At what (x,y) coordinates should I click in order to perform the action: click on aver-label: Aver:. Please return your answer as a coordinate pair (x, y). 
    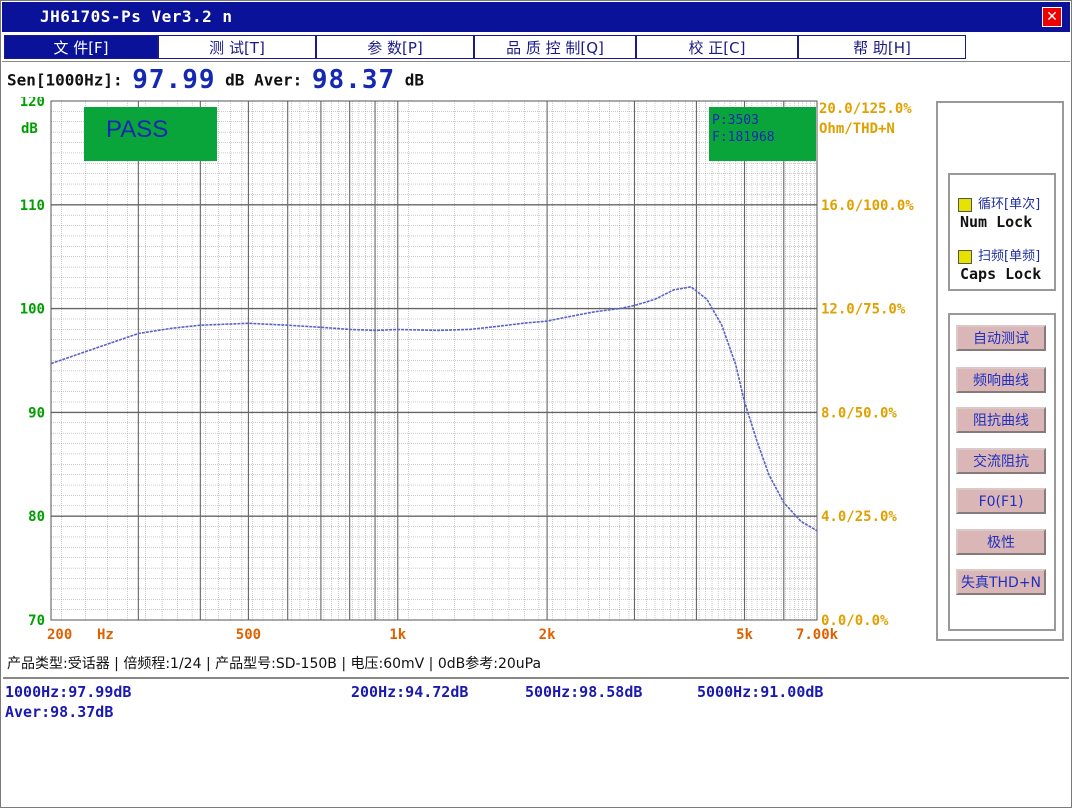
    Looking at the image, I should click on (278, 80).